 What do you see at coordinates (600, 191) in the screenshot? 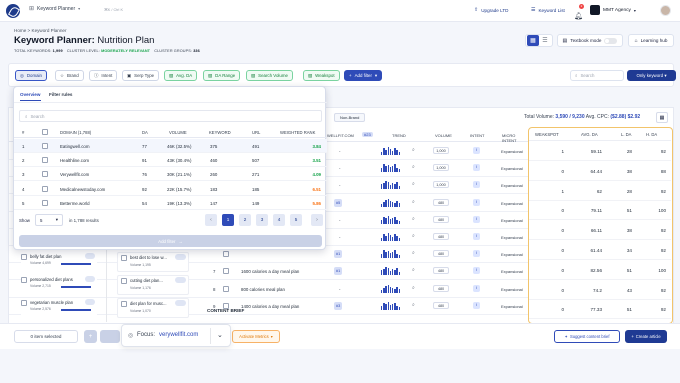
I see `weakspot-row: 1 62 28 92` at bounding box center [600, 191].